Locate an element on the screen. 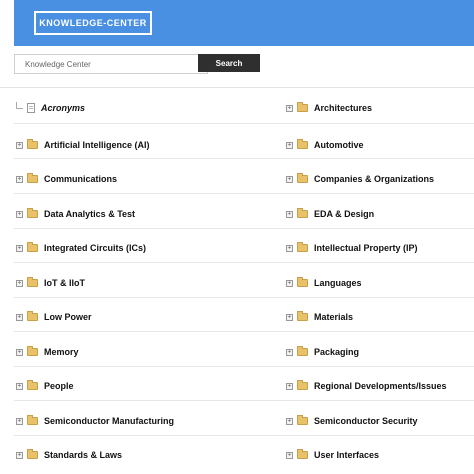 This screenshot has height=474, width=474. tree-item-semiconductor-security: + Semiconductor Security is located at coordinates (352, 421).